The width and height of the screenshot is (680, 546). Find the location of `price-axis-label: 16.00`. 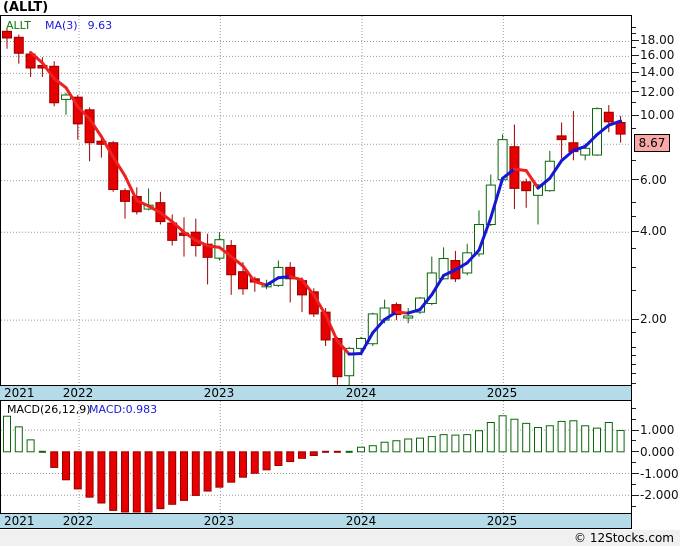

price-axis-label: 16.00 is located at coordinates (657, 55).